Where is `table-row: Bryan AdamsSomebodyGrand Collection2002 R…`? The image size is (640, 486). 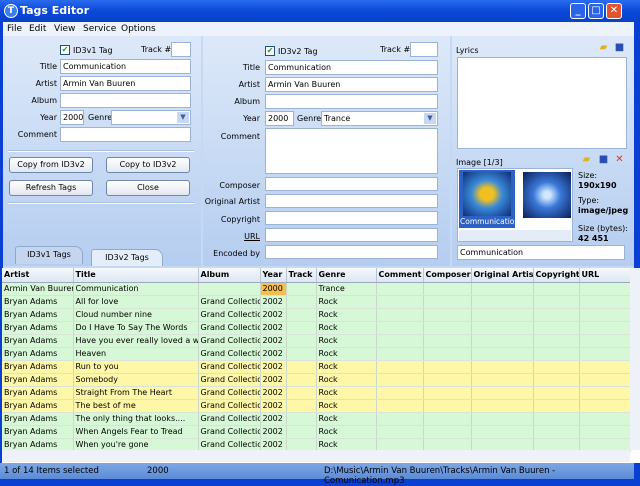
table-row: Bryan AdamsSomebodyGrand Collection2002 R… is located at coordinates (316, 380).